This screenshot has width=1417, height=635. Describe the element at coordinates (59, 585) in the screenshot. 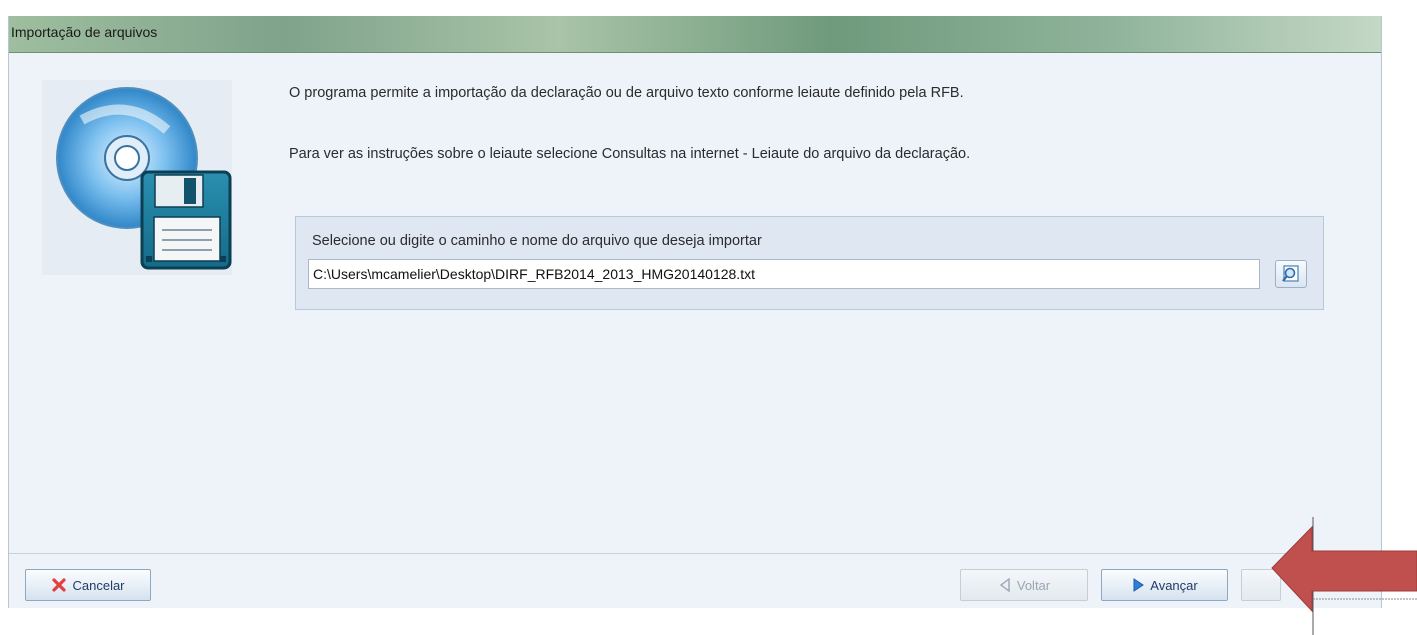

I see `red-x-icon` at that location.